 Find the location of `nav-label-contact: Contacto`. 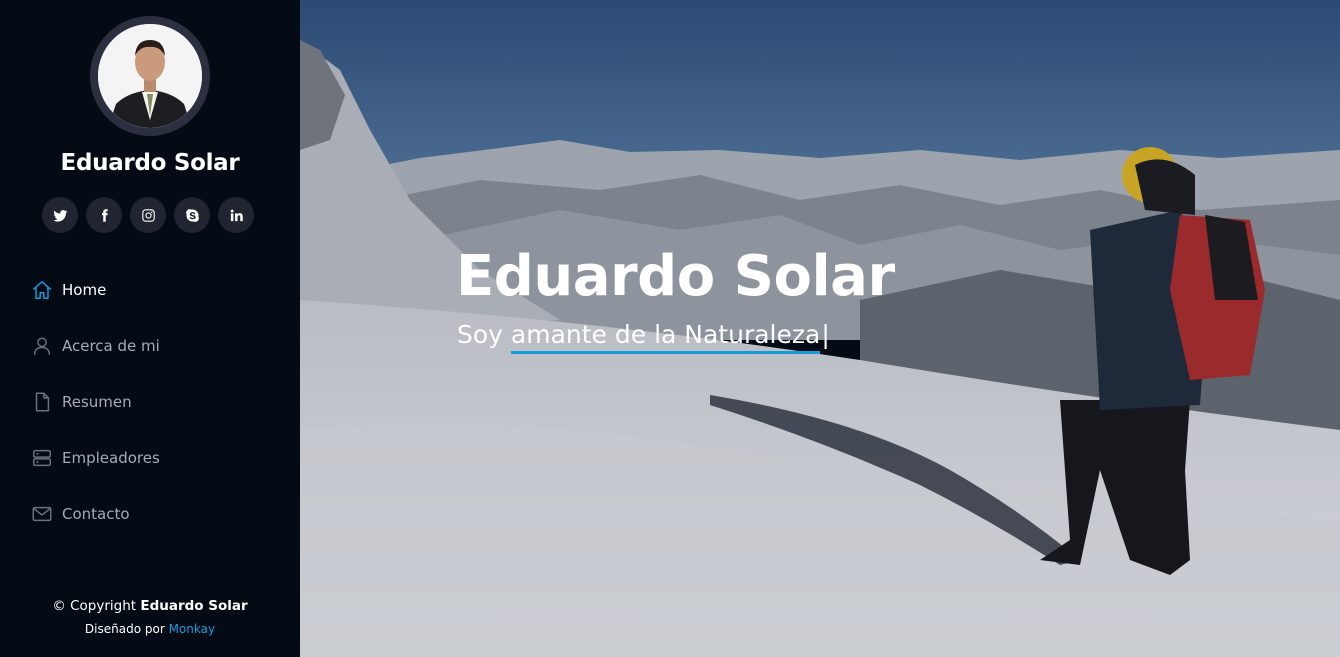

nav-label-contact: Contacto is located at coordinates (96, 514).